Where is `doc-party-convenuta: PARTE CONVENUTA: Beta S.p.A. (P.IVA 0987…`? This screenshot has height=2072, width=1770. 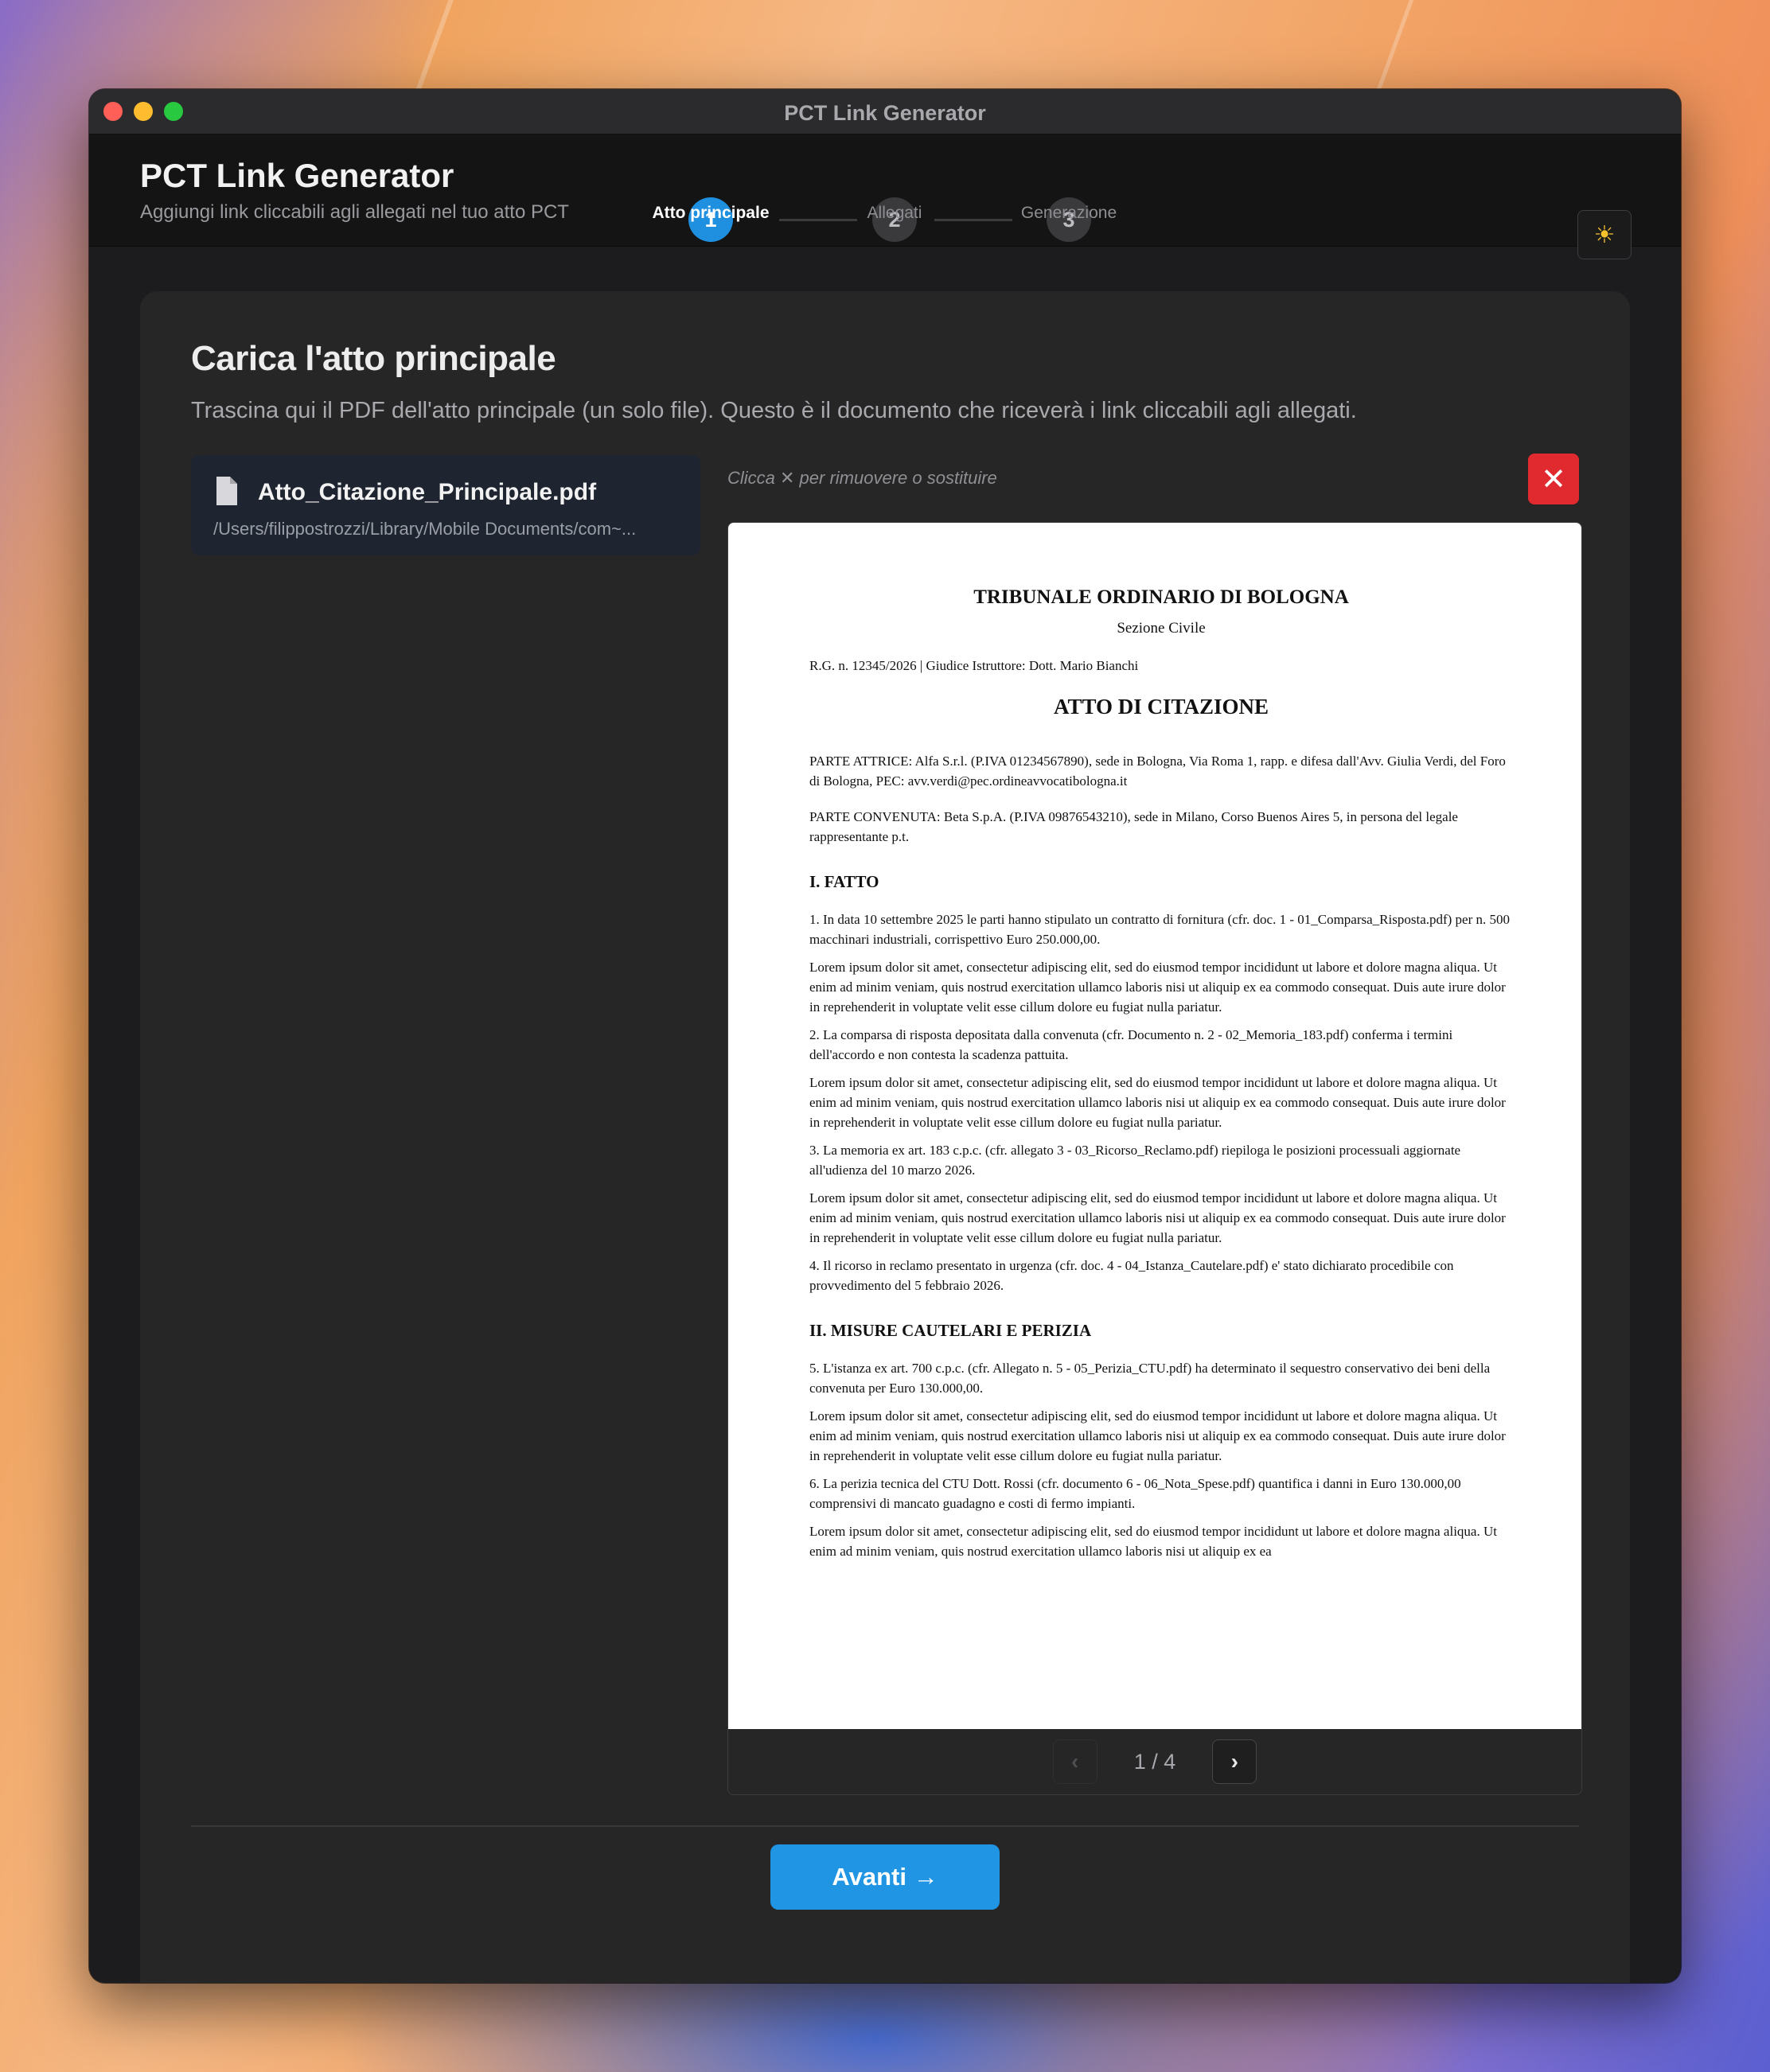 doc-party-convenuta: PARTE CONVENUTA: Beta S.p.A. (P.IVA 0987… is located at coordinates (1133, 827).